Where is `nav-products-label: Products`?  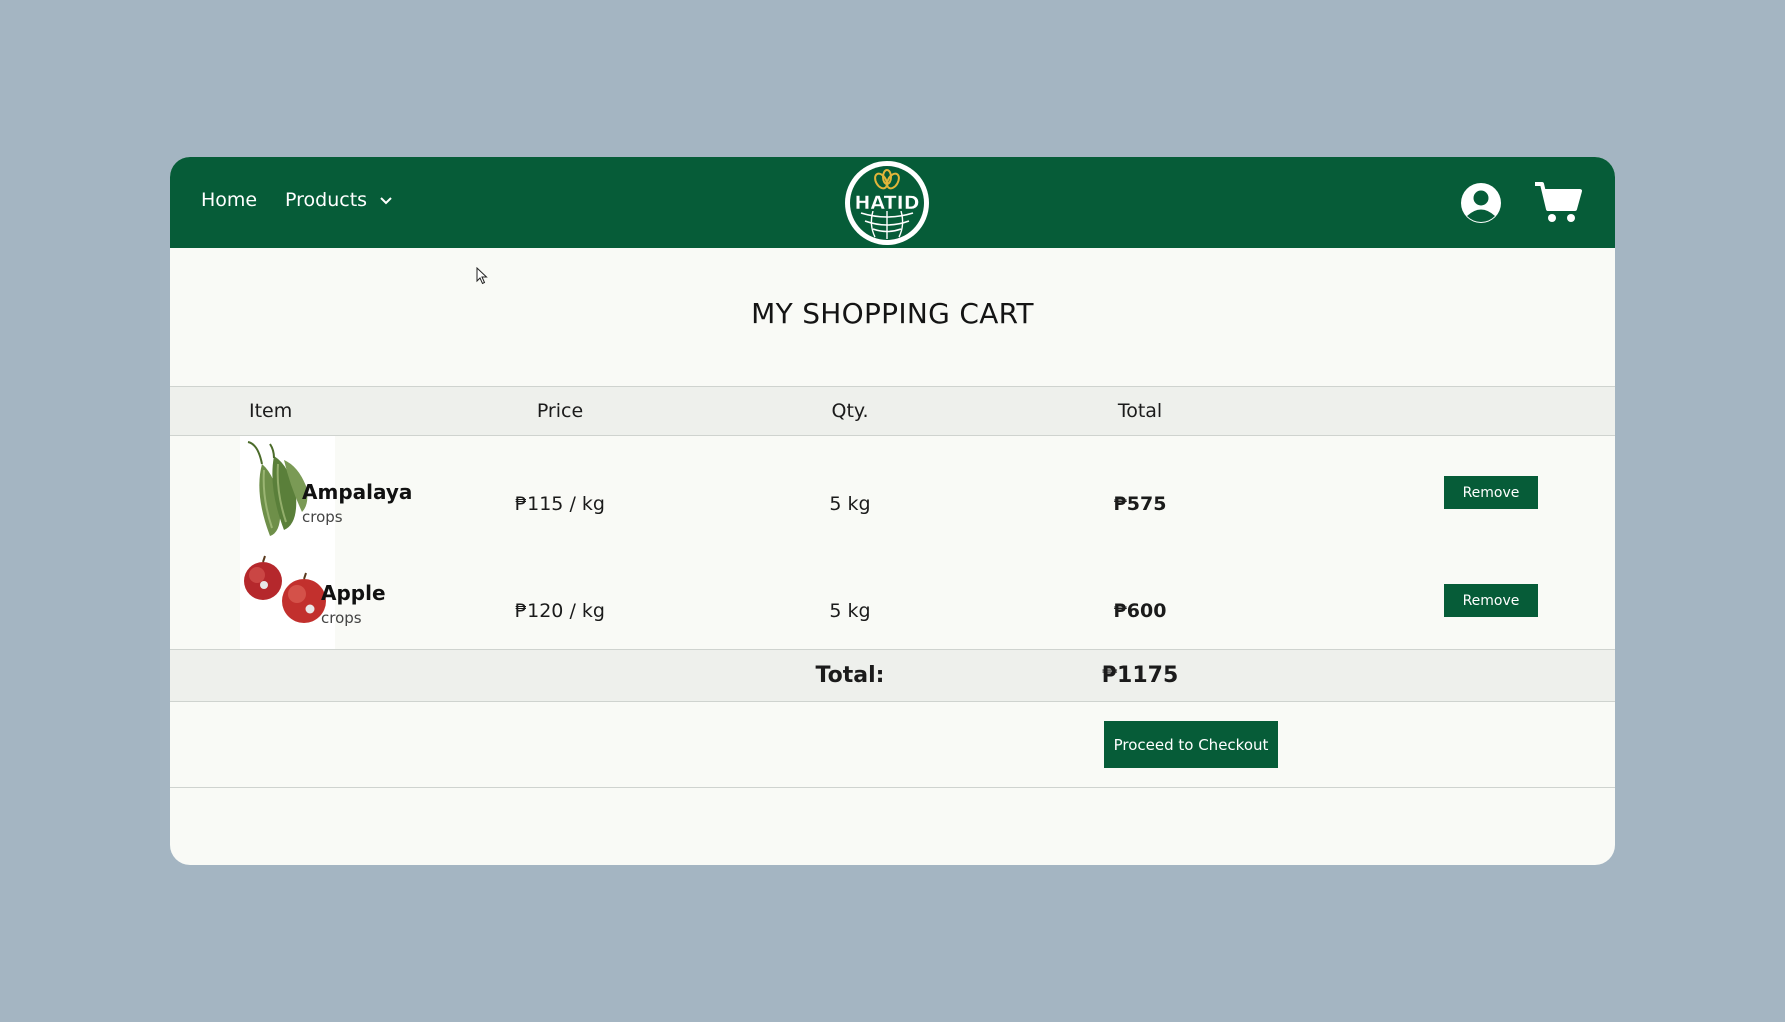
nav-products-label: Products is located at coordinates (326, 200).